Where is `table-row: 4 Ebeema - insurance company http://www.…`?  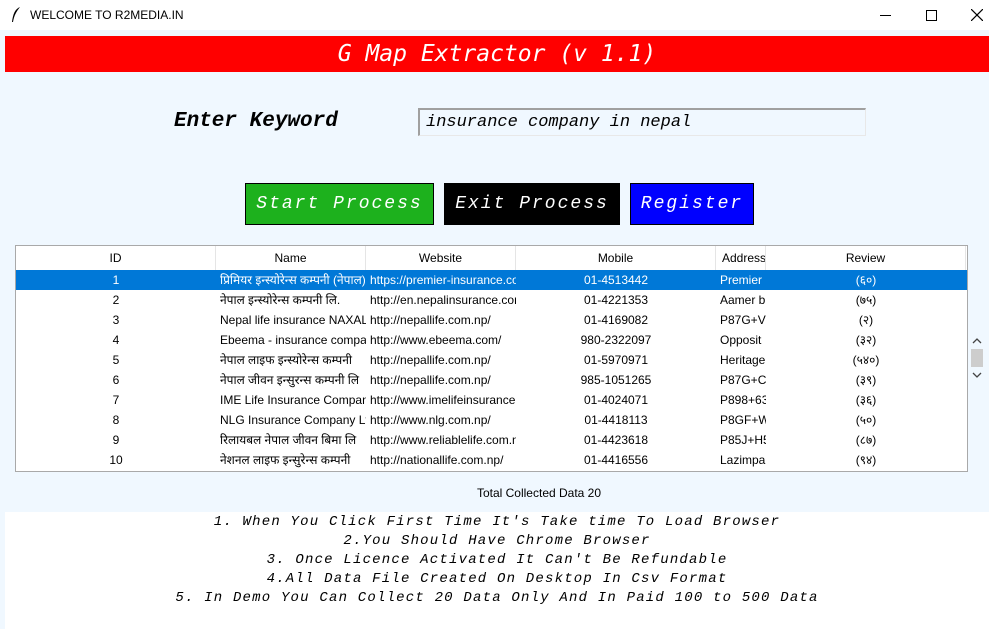
table-row: 4 Ebeema - insurance company http://www.… is located at coordinates (491, 340).